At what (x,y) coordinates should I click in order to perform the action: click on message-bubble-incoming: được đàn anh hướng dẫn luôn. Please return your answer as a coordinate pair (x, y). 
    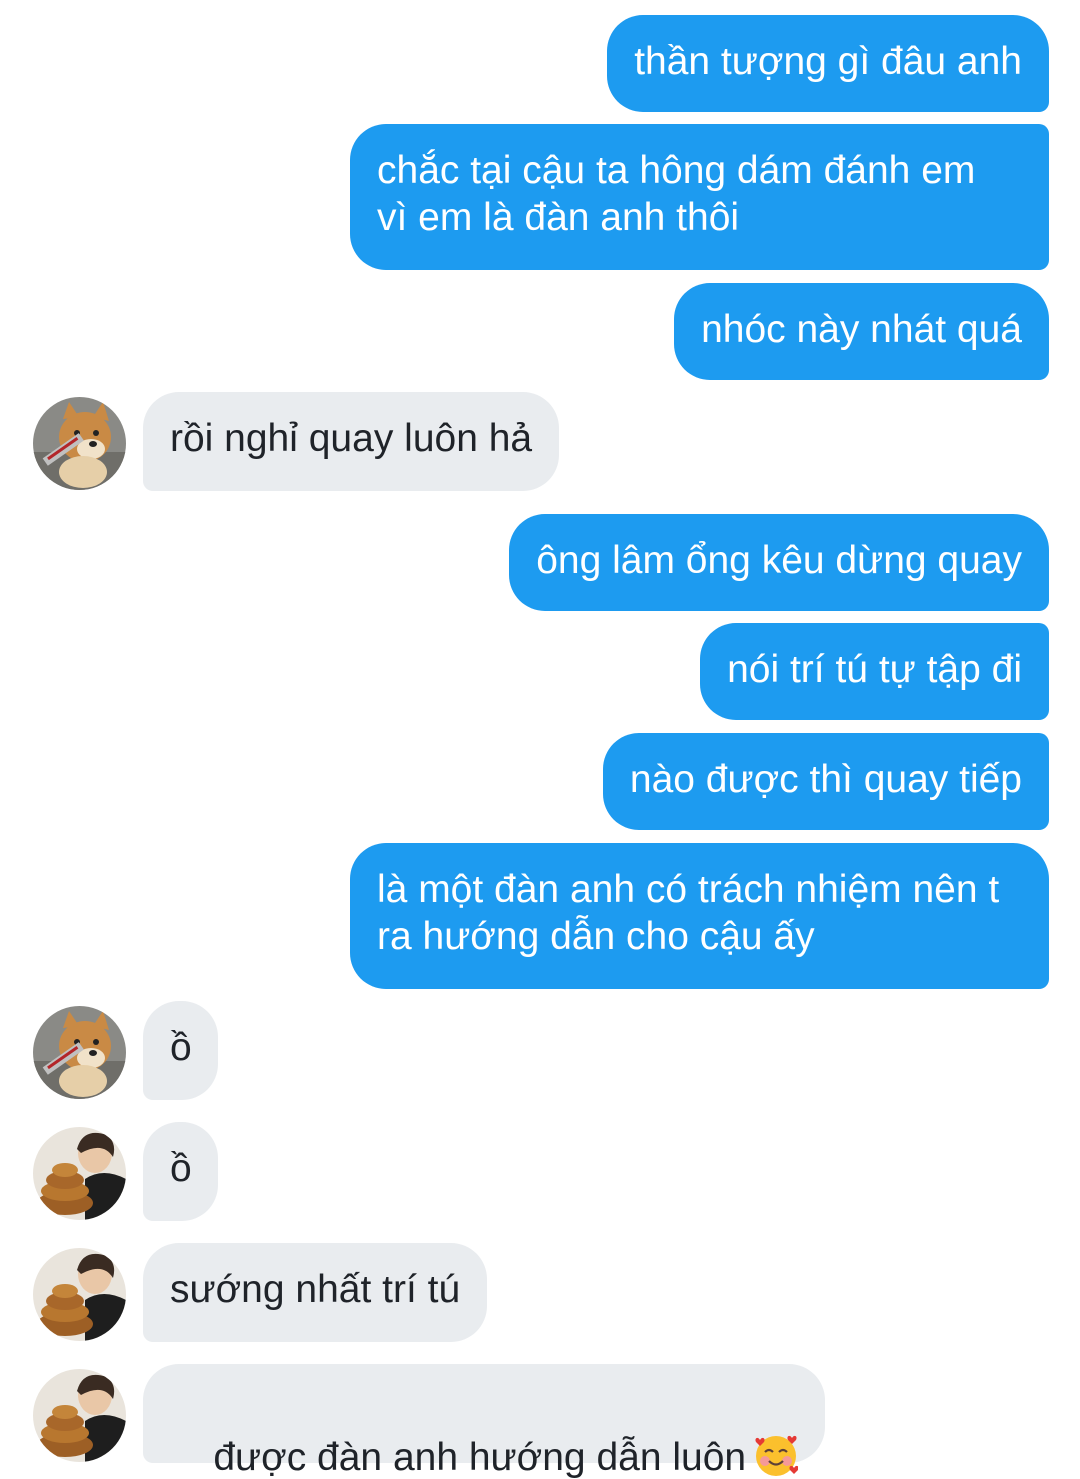
    Looking at the image, I should click on (484, 1421).